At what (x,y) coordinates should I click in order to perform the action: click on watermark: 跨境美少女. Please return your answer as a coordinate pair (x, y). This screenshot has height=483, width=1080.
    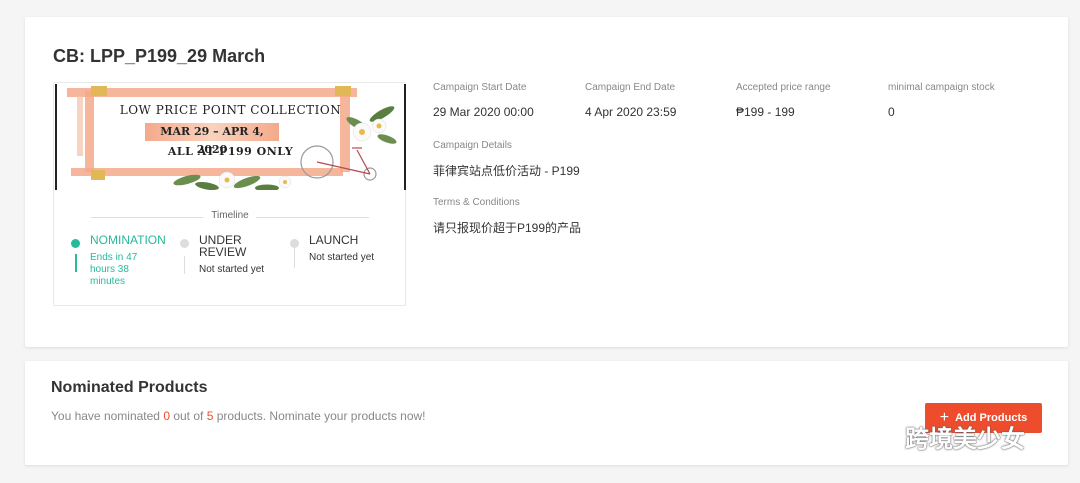
    Looking at the image, I should click on (940, 436).